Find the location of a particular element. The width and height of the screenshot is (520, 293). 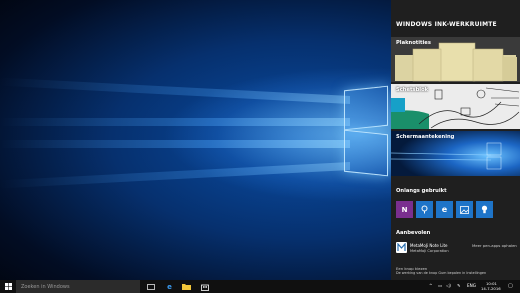

maps-app-tile is located at coordinates (424, 209).